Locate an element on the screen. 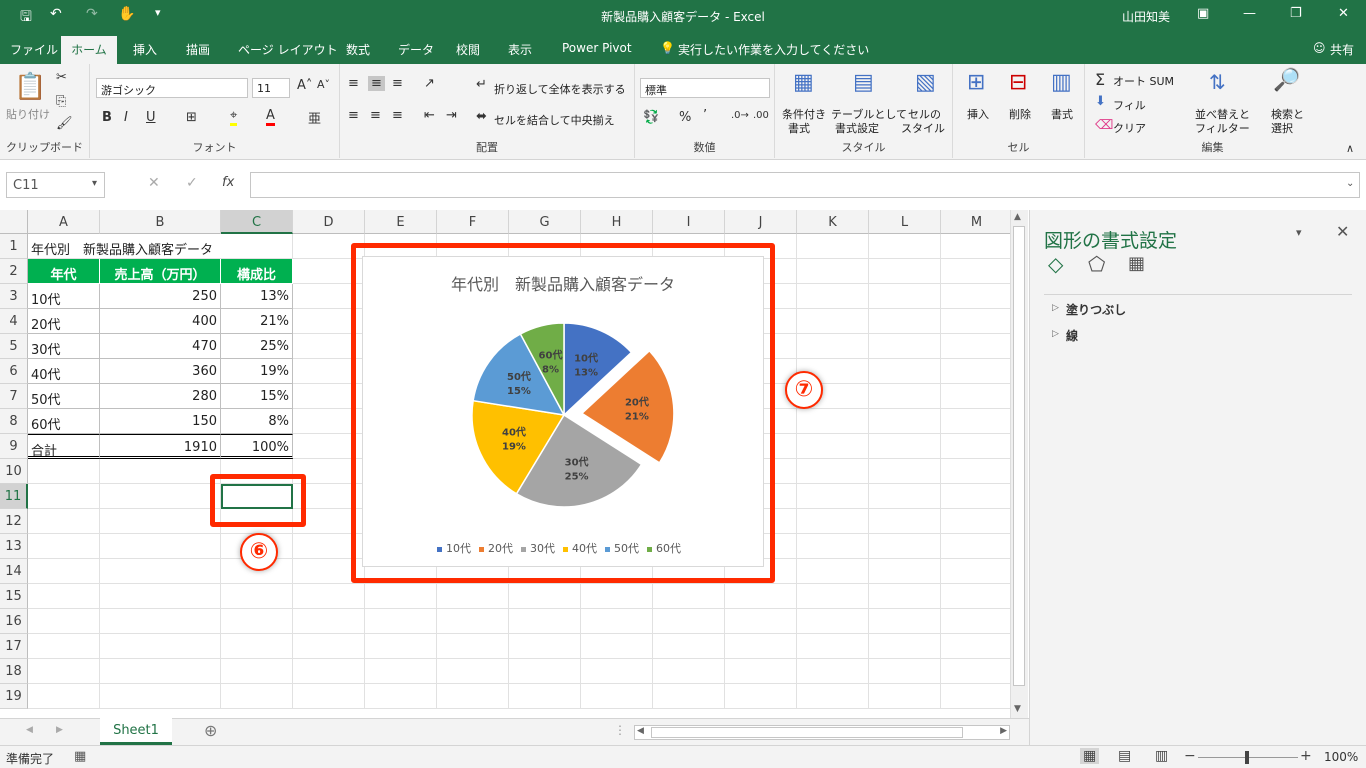 This screenshot has height=768, width=1366. column-header-a: A is located at coordinates (64, 222).